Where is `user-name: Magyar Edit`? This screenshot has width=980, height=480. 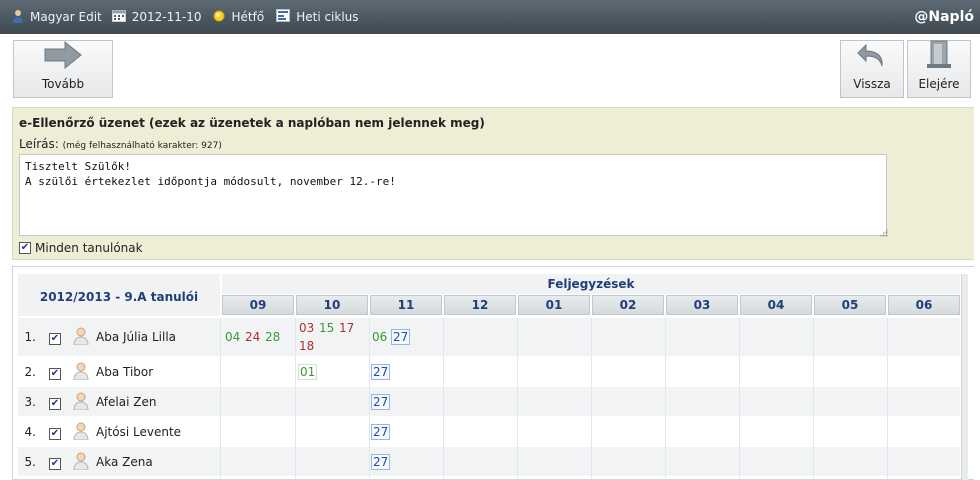
user-name: Magyar Edit is located at coordinates (66, 17).